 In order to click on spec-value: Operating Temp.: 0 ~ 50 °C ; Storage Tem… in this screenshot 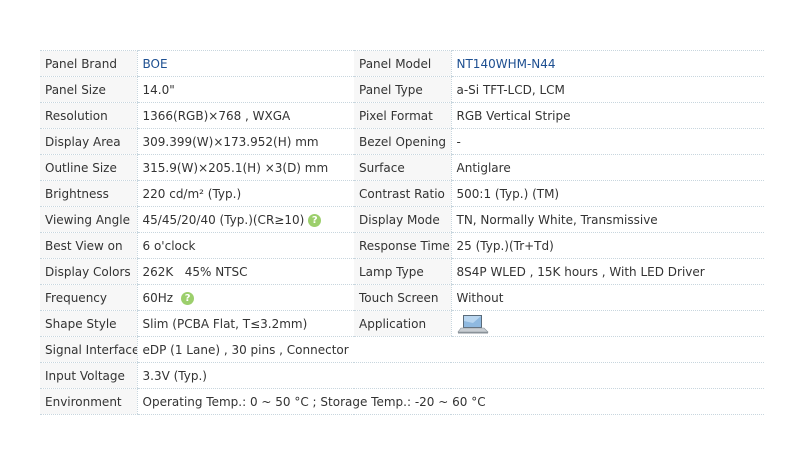, I will do `click(450, 401)`.